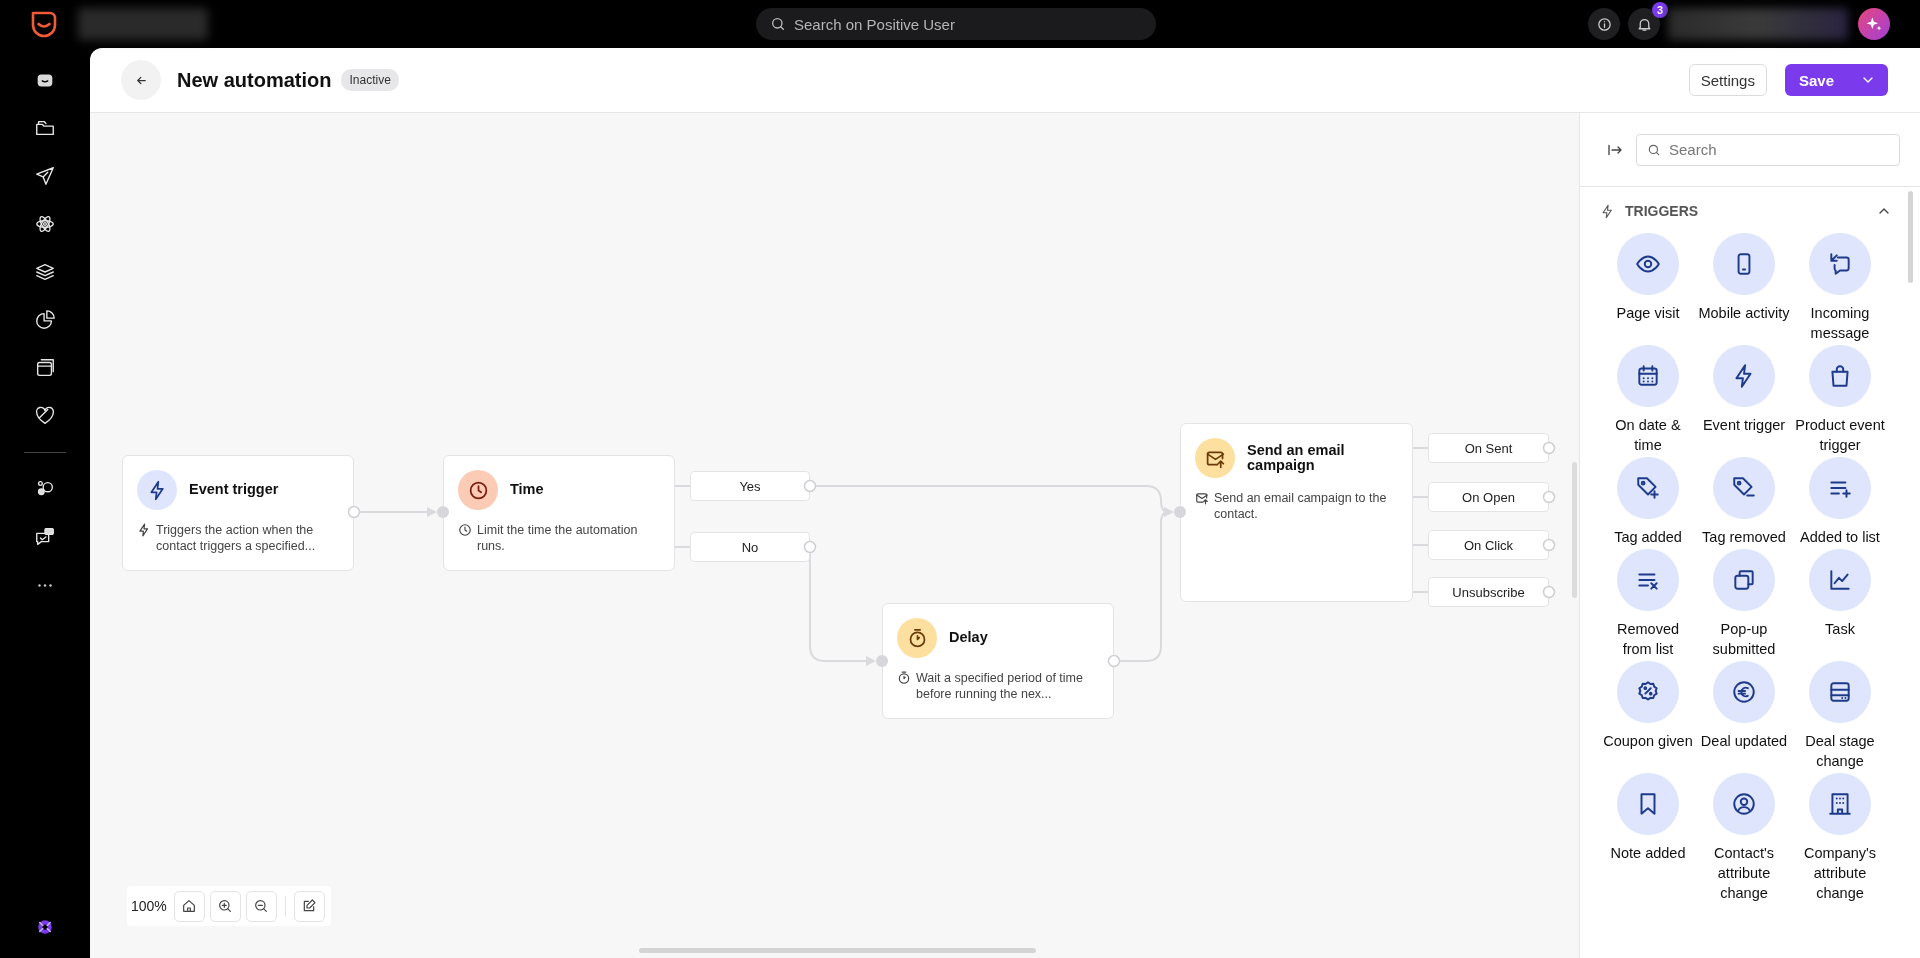 The image size is (1920, 958). I want to click on trigger-tile: On date & time, so click(1648, 400).